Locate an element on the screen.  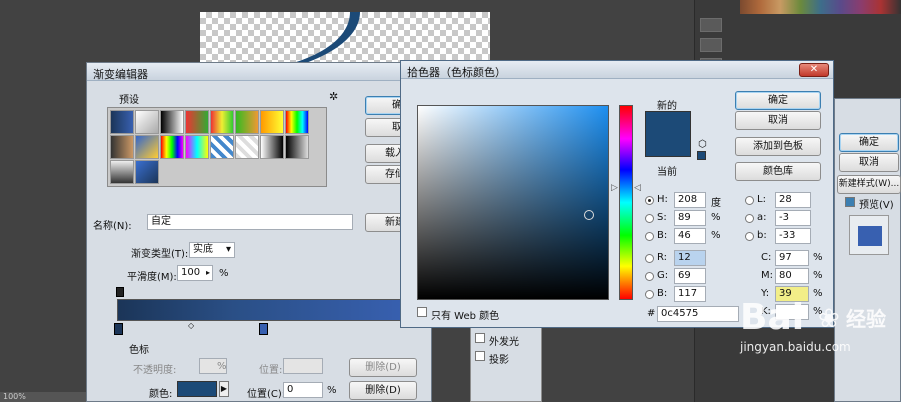
hue-arrow-right-icon: ◁ is located at coordinates (637, 188).